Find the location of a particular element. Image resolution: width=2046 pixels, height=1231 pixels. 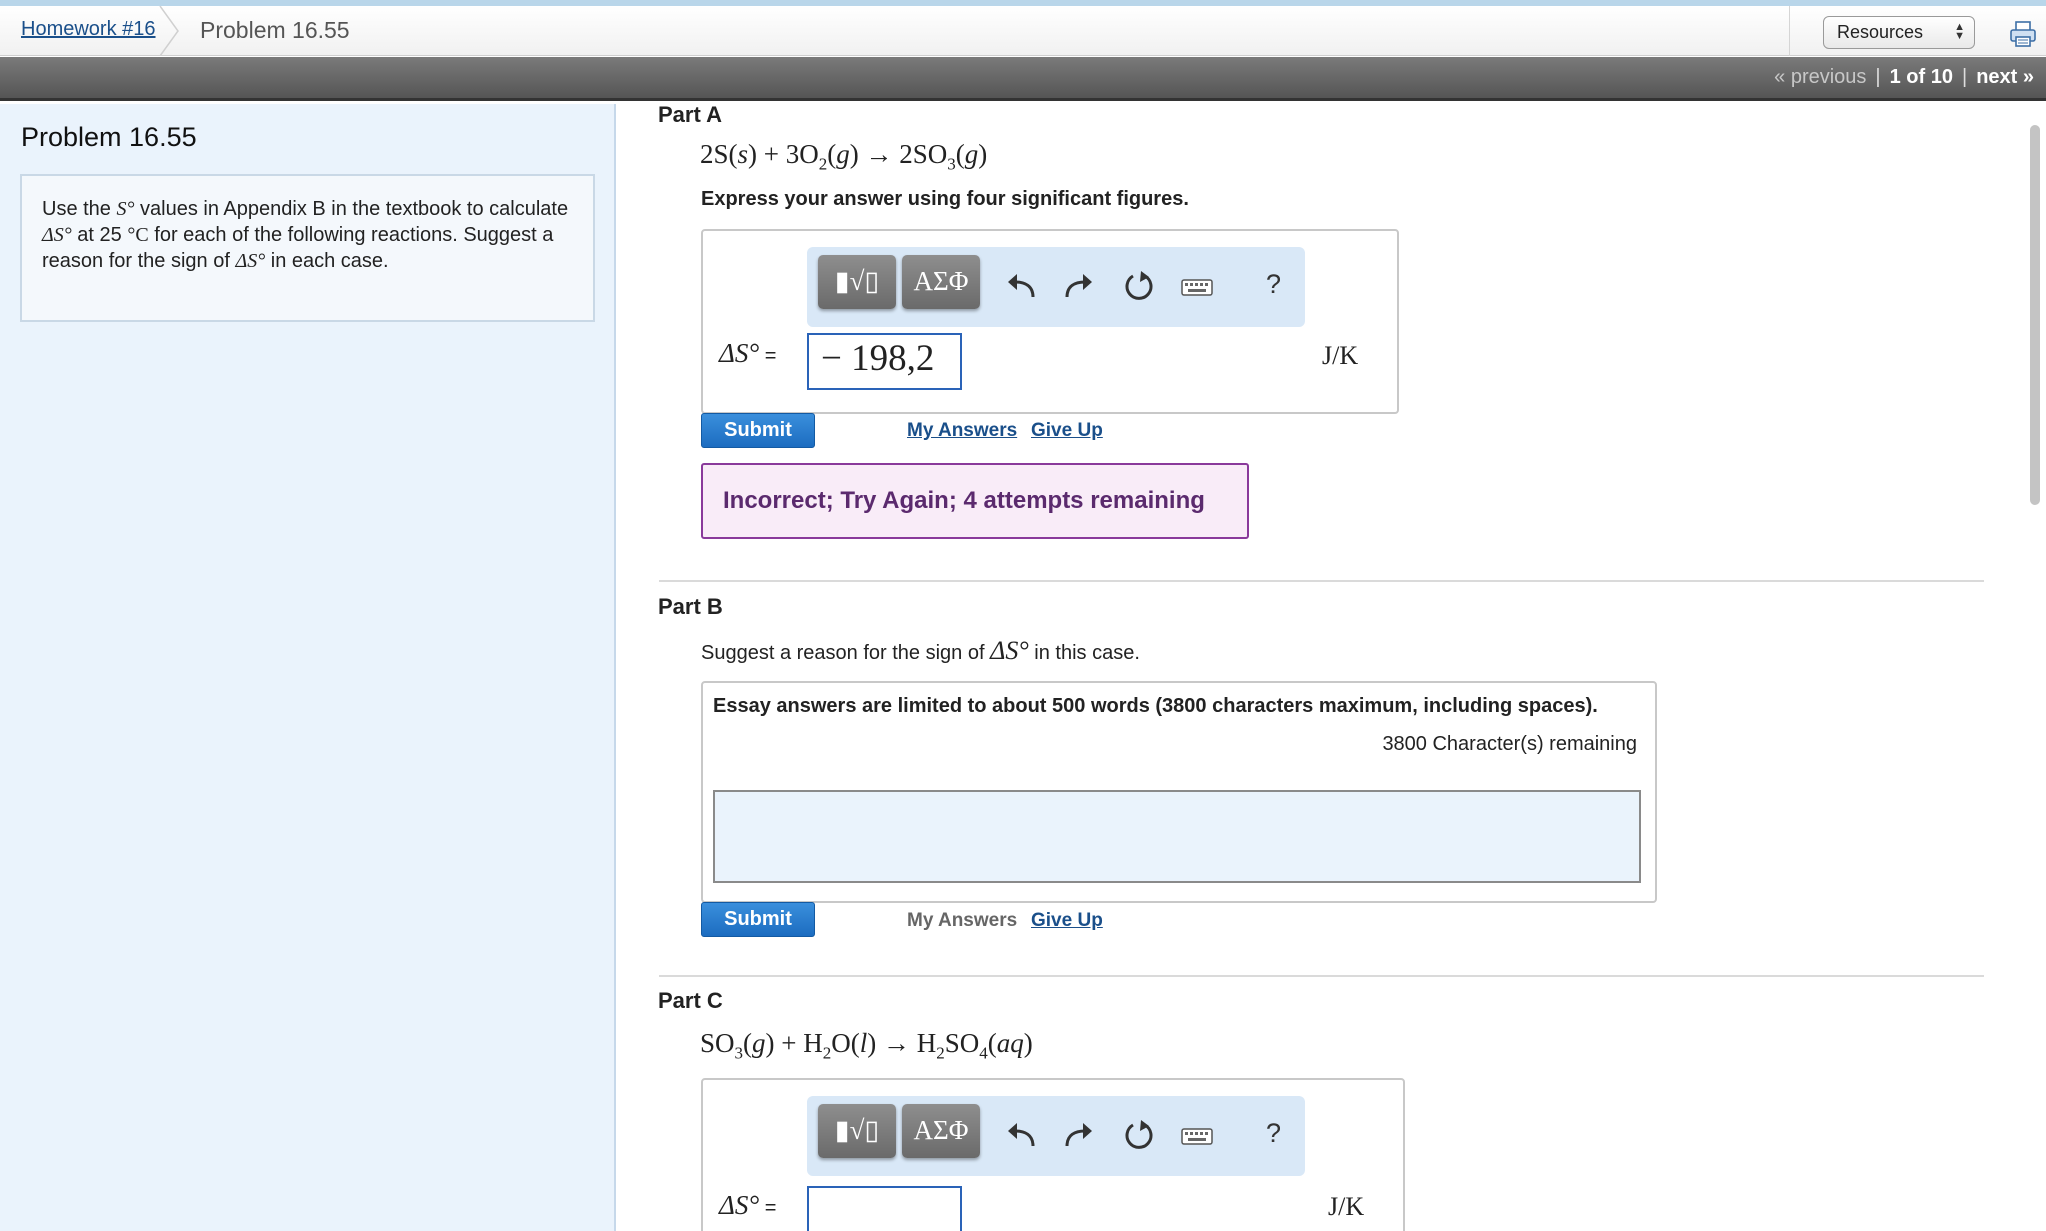

part-b-my-answers-label: My Answers is located at coordinates (962, 920).